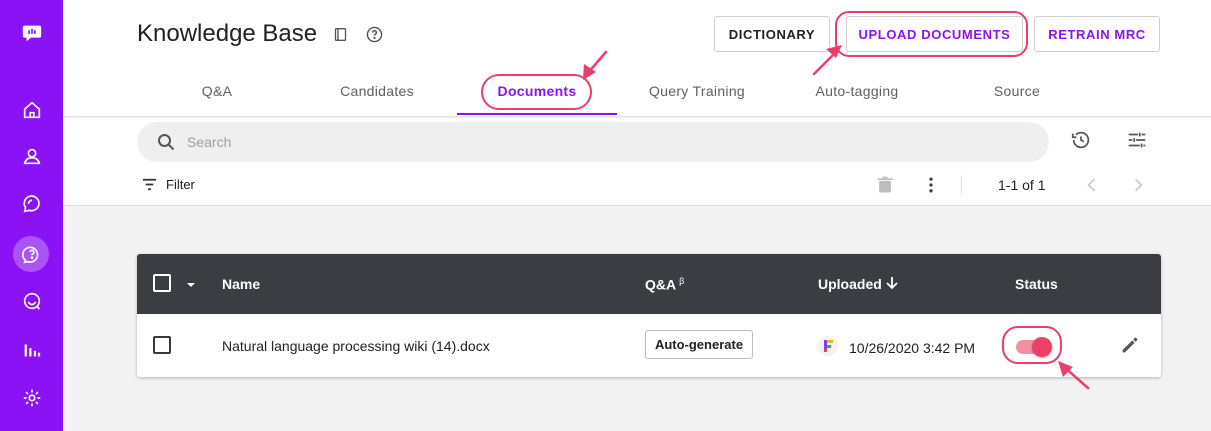  I want to click on user-icon, so click(31, 156).